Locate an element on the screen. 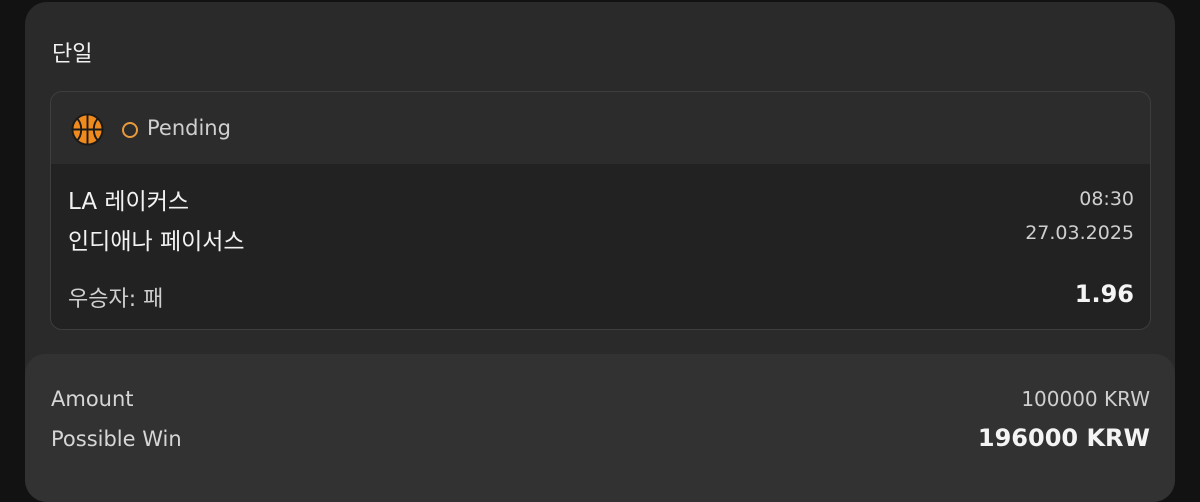 The width and height of the screenshot is (1200, 502). bet-status: Pending is located at coordinates (189, 128).